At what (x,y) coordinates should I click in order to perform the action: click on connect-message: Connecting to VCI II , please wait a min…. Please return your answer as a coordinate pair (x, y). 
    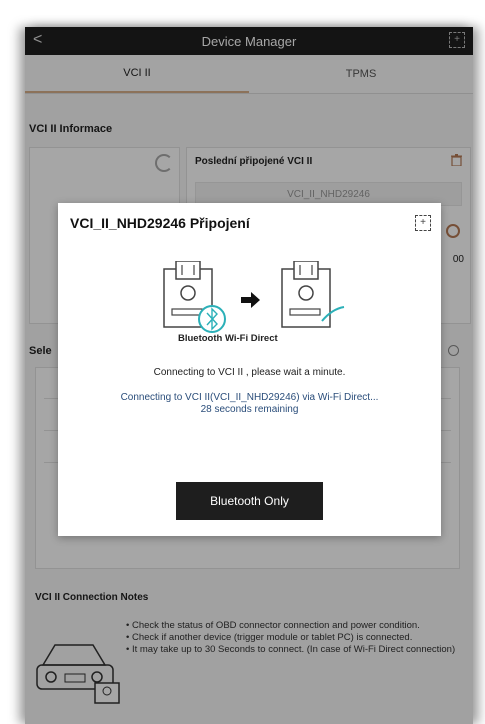
    Looking at the image, I should click on (249, 372).